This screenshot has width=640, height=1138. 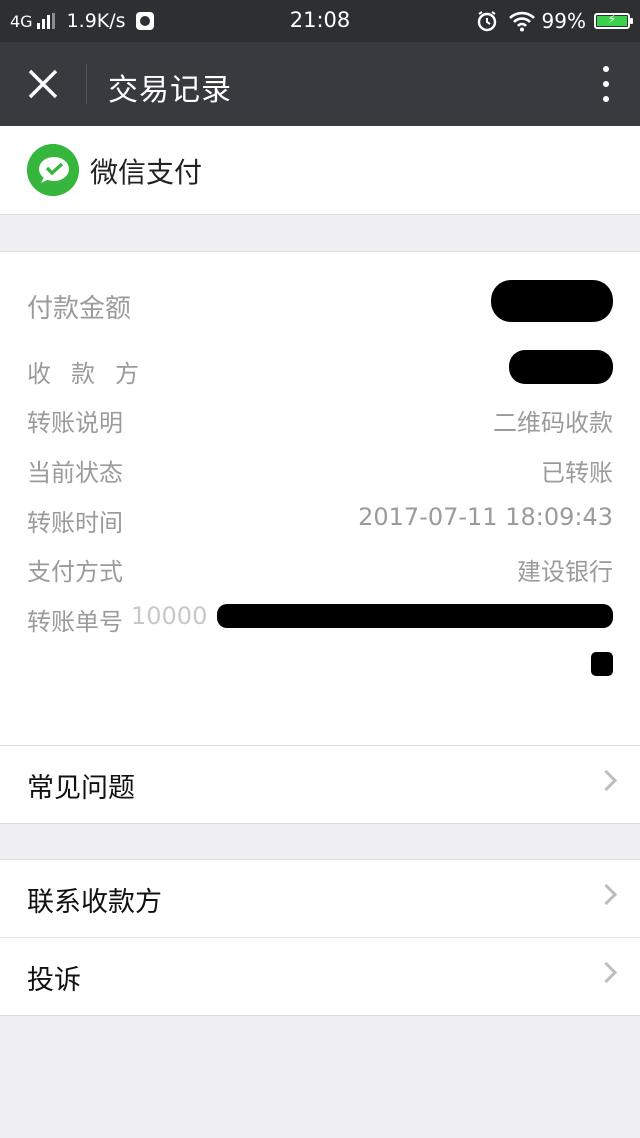 What do you see at coordinates (552, 301) in the screenshot?
I see `amount-redacted` at bounding box center [552, 301].